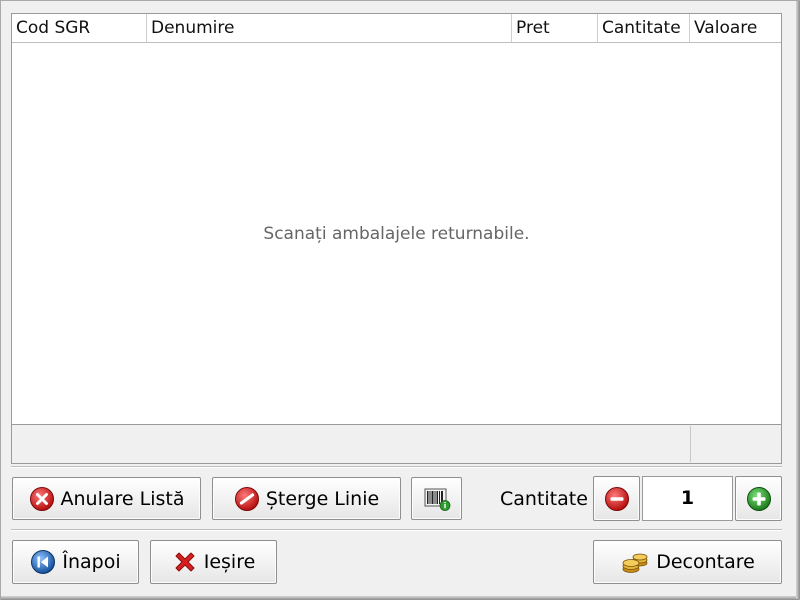  Describe the element at coordinates (396, 467) in the screenshot. I see `separator-top` at that location.